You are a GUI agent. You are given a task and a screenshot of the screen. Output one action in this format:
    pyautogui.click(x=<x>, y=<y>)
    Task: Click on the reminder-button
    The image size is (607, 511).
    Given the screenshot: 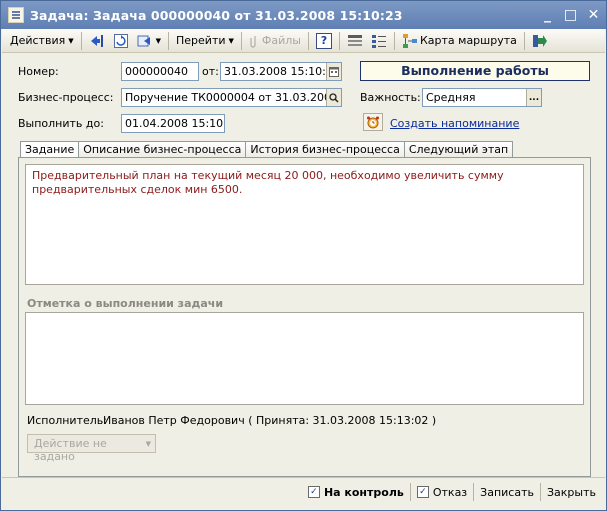 What is the action you would take?
    pyautogui.click(x=373, y=122)
    